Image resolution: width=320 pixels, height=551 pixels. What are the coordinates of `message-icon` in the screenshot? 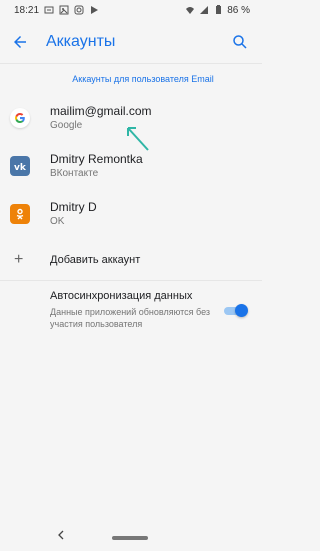 It's located at (49, 10).